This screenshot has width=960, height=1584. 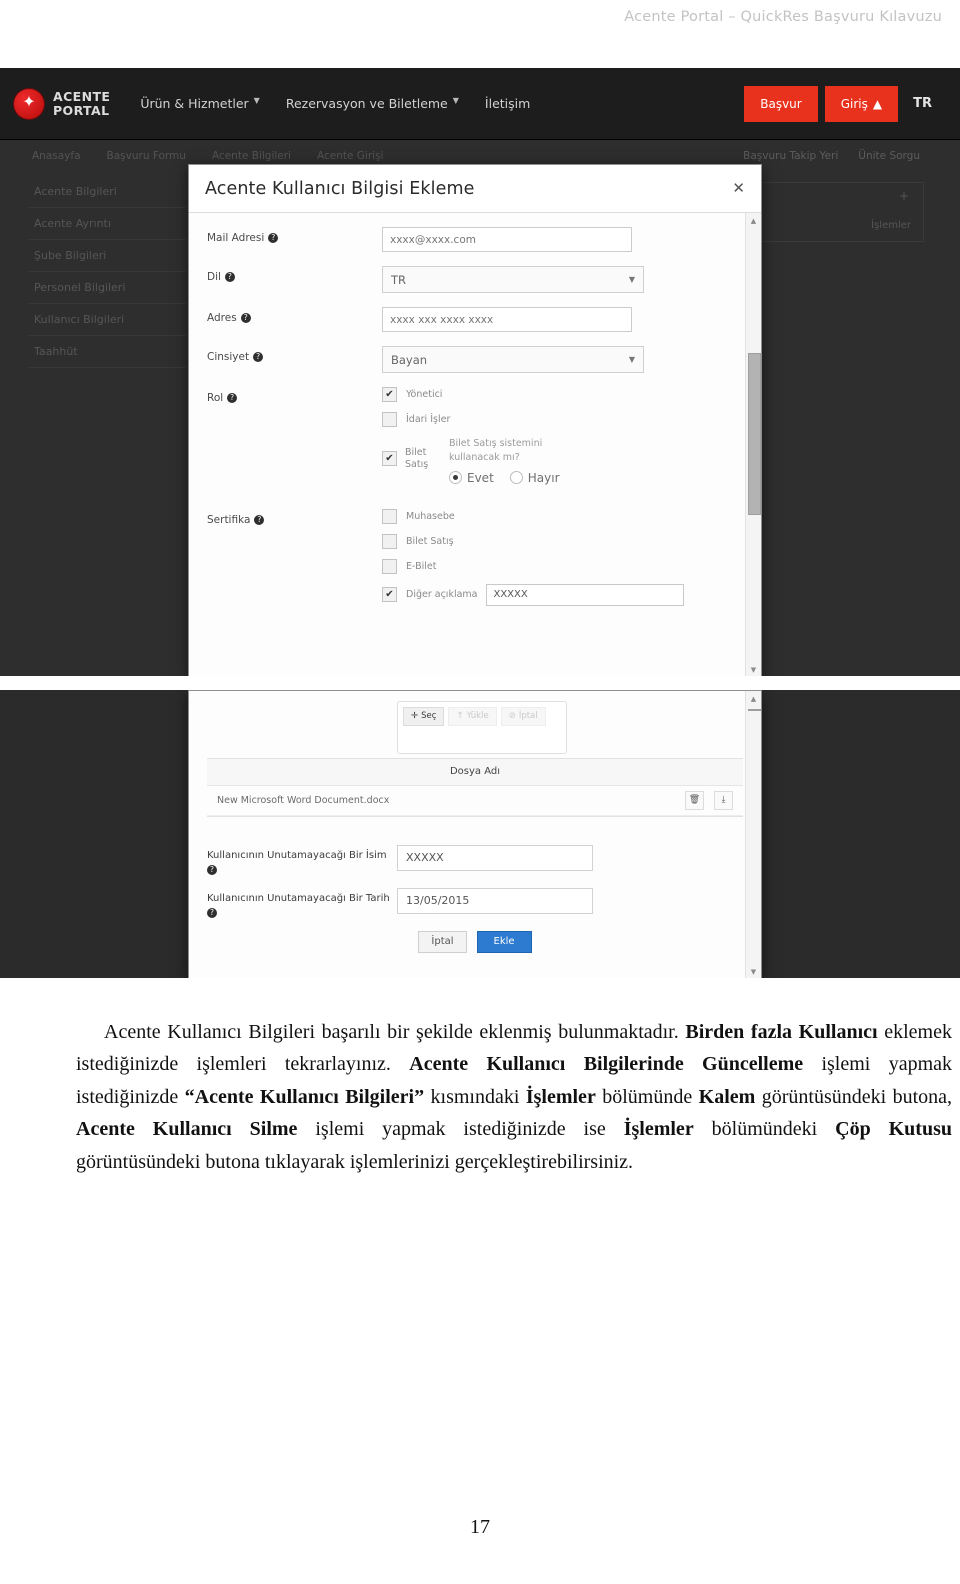 What do you see at coordinates (507, 239) in the screenshot?
I see `mail-input: xxxx@xxxx.com` at bounding box center [507, 239].